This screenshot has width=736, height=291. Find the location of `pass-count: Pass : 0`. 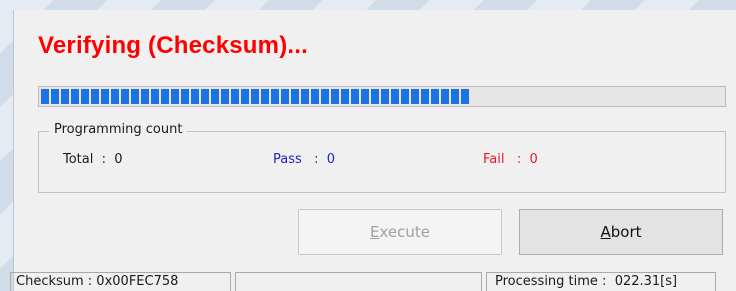

pass-count: Pass : 0 is located at coordinates (304, 159).